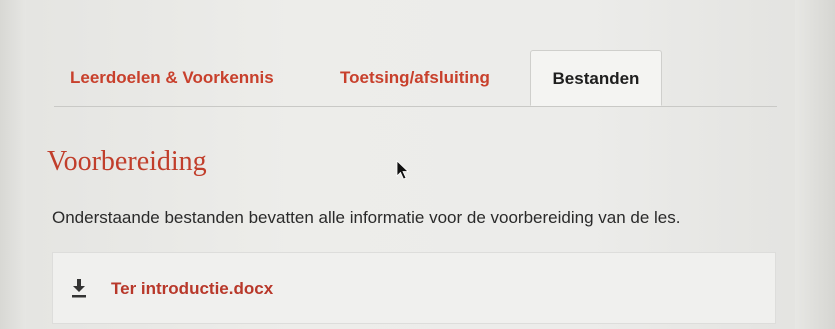 This screenshot has height=329, width=835. Describe the element at coordinates (172, 78) in the screenshot. I see `tab-leerdoelen-voorkennis: Leerdoelen & Voorkennis` at that location.